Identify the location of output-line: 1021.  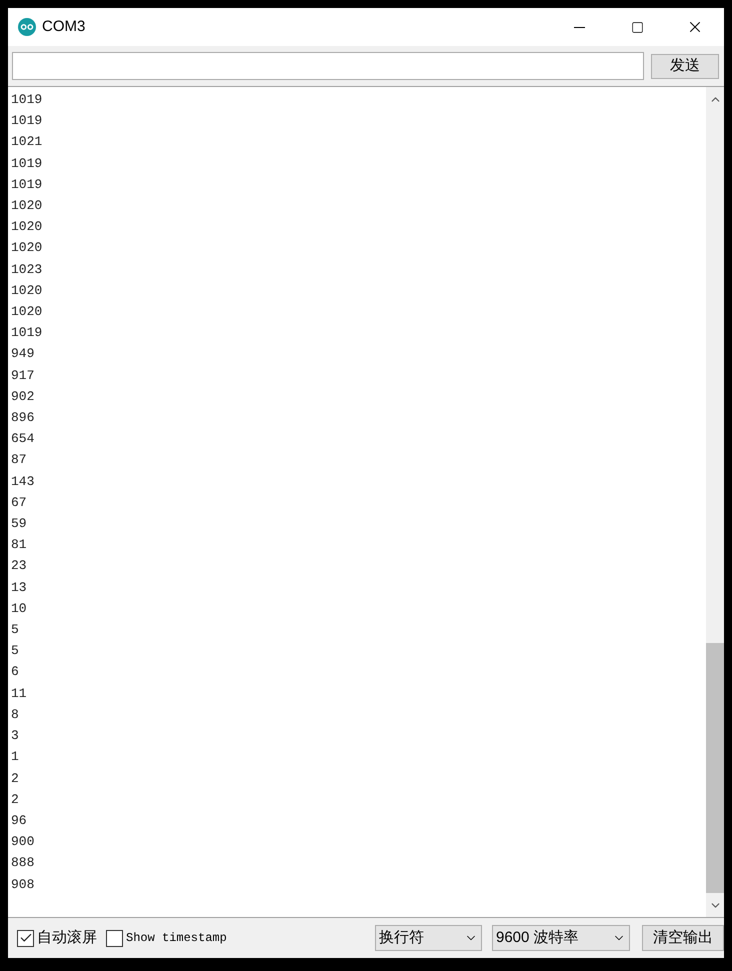
(26, 142).